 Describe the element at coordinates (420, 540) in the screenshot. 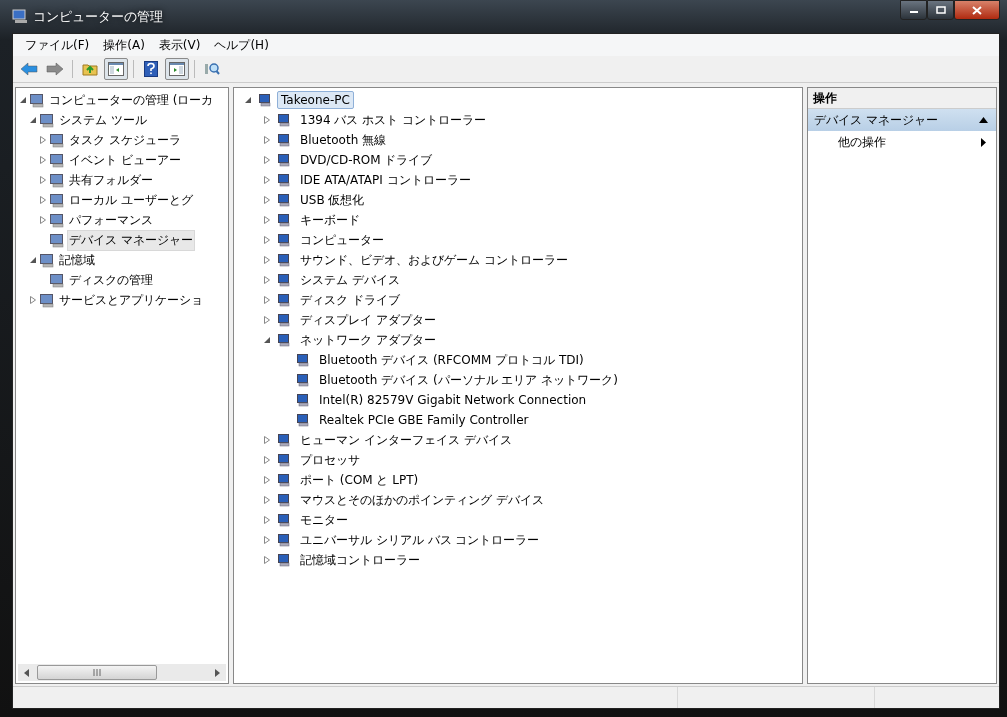

I see `tree-item: ユニバーサル シリアル バス コントローラー` at that location.